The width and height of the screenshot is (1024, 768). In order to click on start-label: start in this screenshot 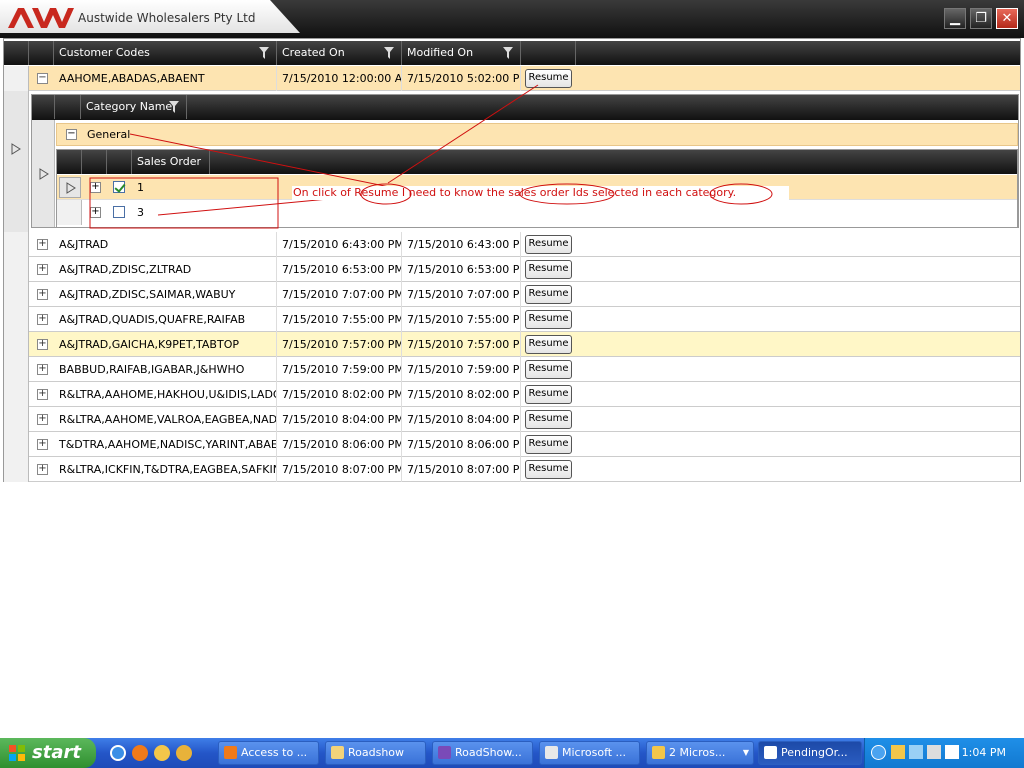, I will do `click(56, 752)`.